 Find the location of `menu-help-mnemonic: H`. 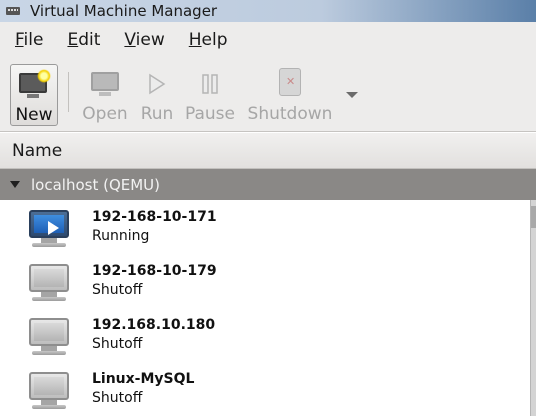

menu-help-mnemonic: H is located at coordinates (195, 40).